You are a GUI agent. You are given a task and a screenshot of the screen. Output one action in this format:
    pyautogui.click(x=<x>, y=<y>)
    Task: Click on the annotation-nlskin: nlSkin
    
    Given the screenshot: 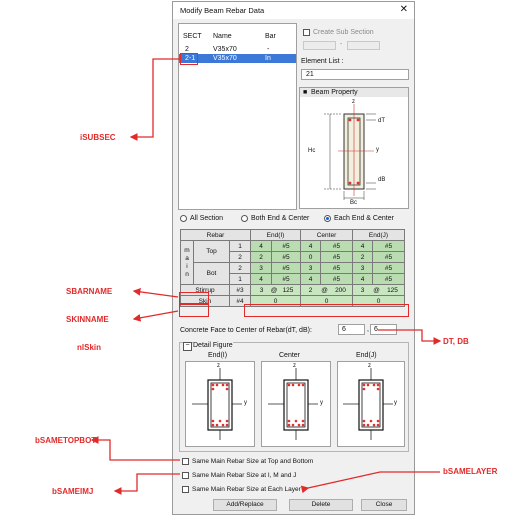 What is the action you would take?
    pyautogui.click(x=89, y=347)
    